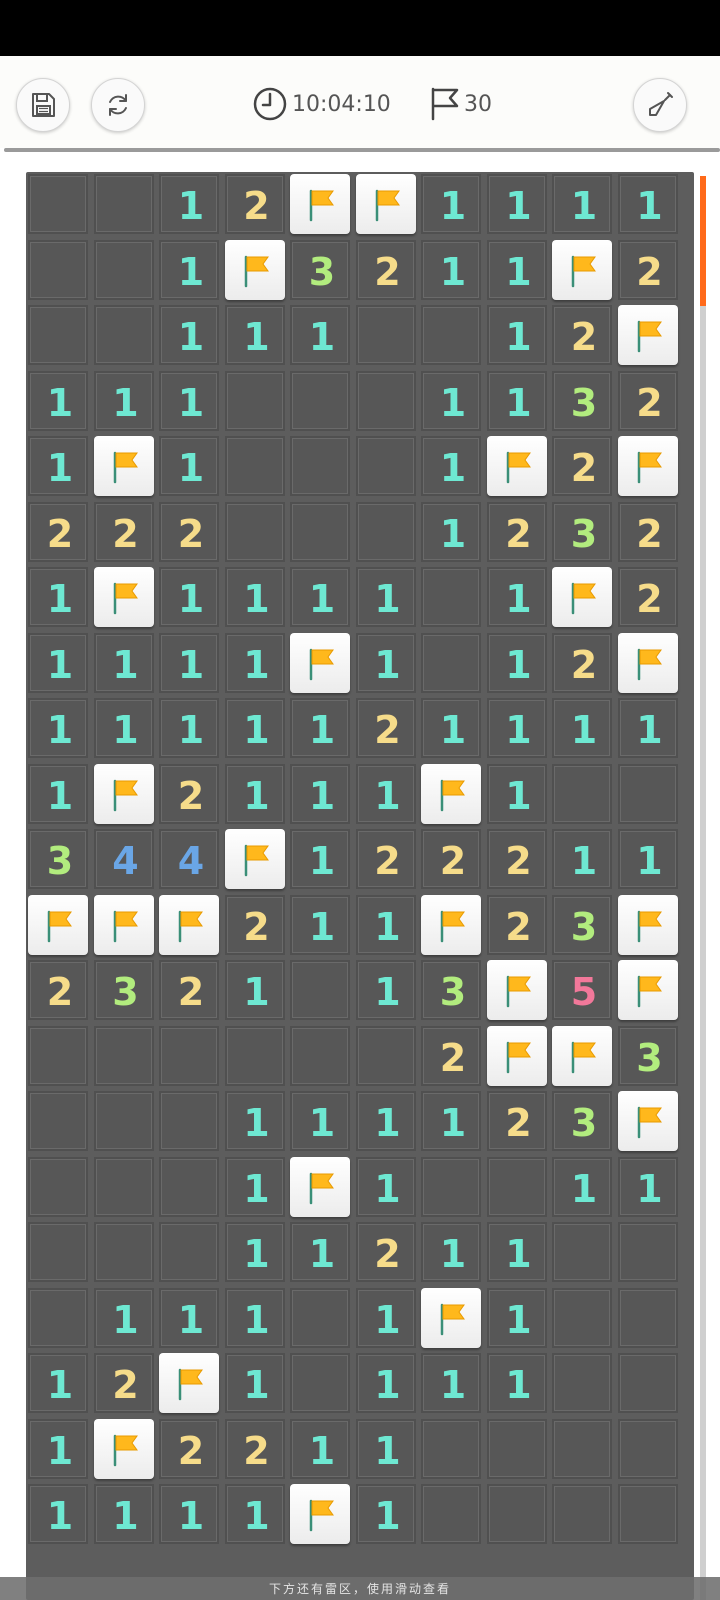 Image resolution: width=720 pixels, height=1600 pixels. I want to click on restart-button, so click(118, 105).